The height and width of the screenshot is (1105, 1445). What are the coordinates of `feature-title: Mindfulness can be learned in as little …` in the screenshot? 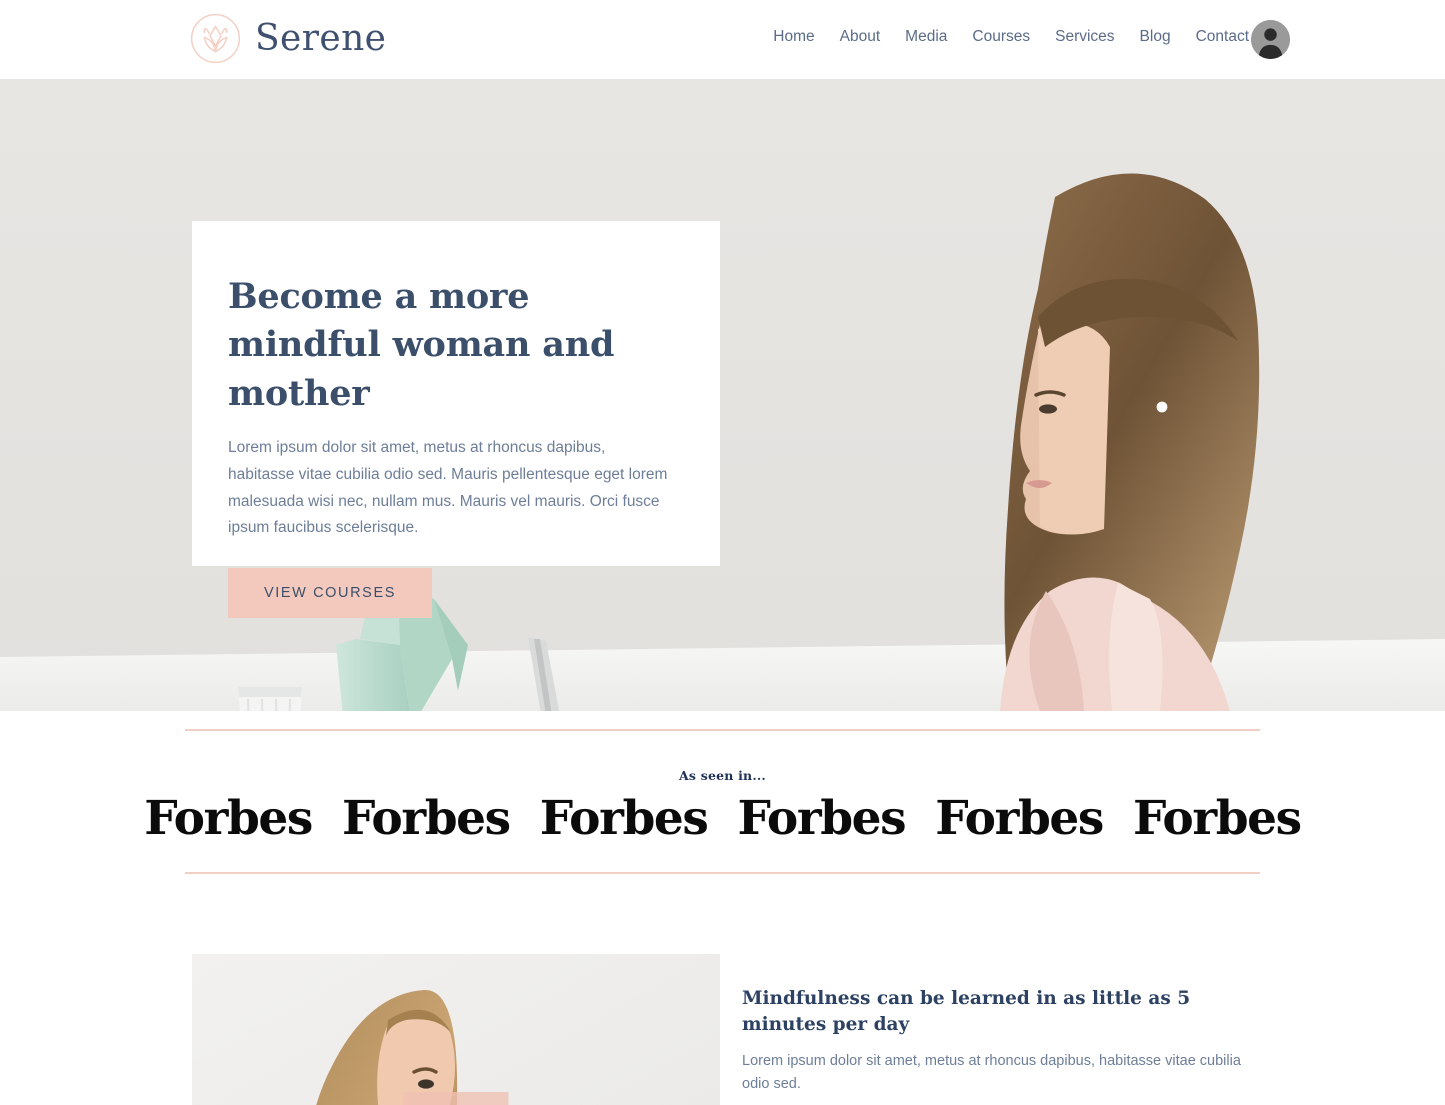 It's located at (966, 1011).